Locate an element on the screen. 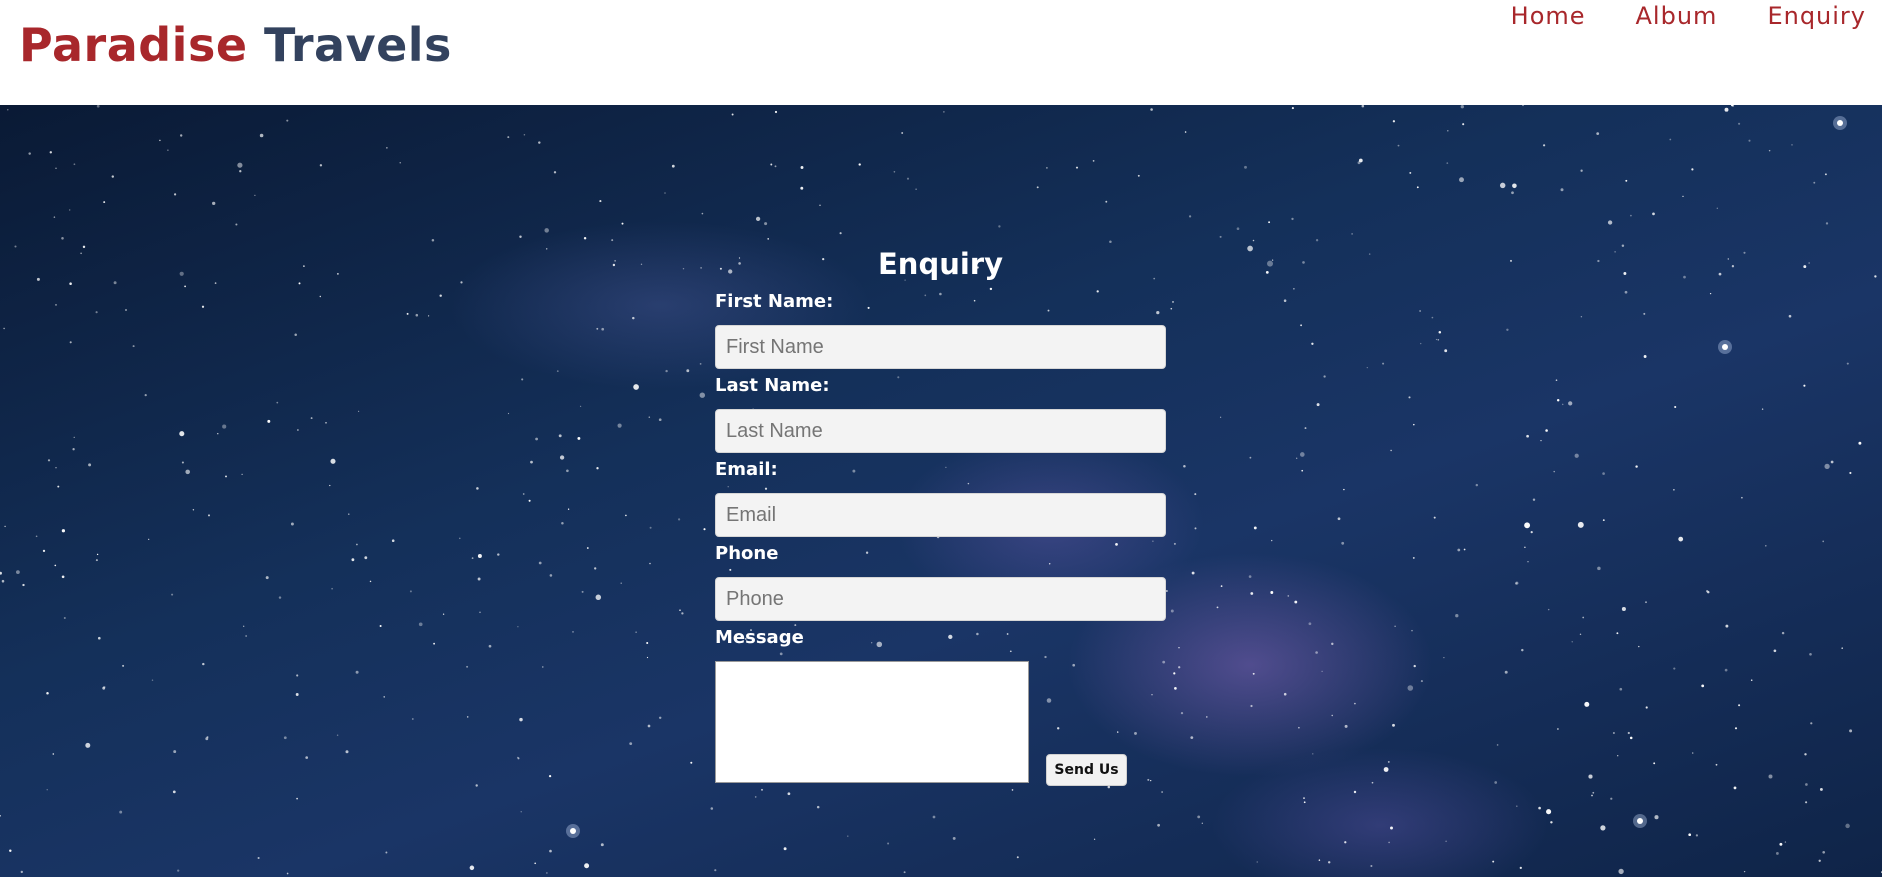 The image size is (1882, 877). main-nav: Home Album Enquiry is located at coordinates (1688, 16).